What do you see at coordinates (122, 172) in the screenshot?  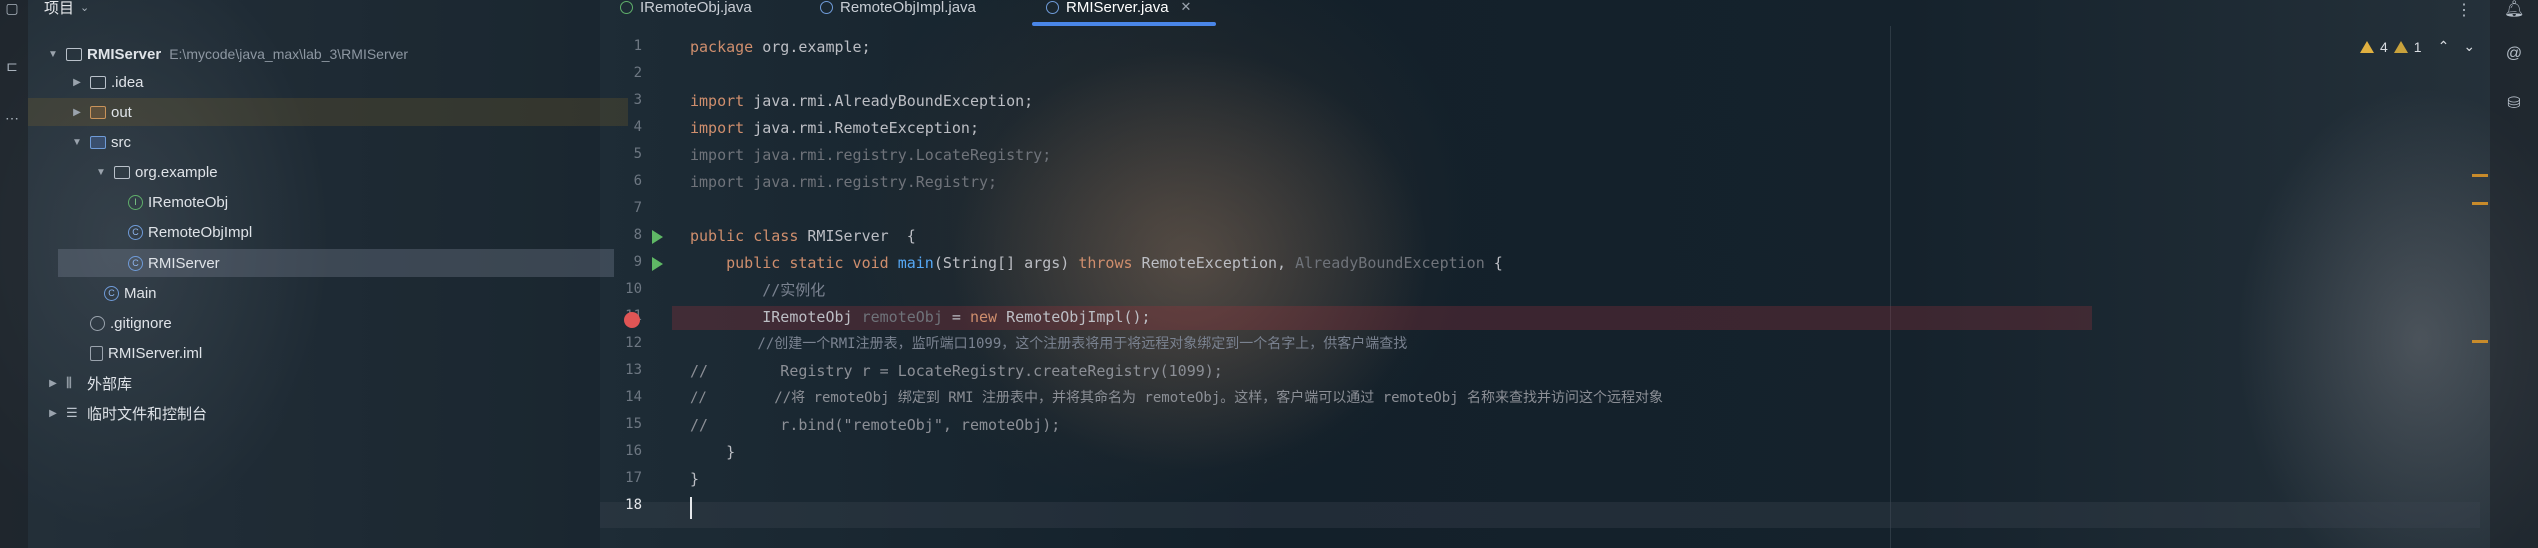 I see `package-icon` at bounding box center [122, 172].